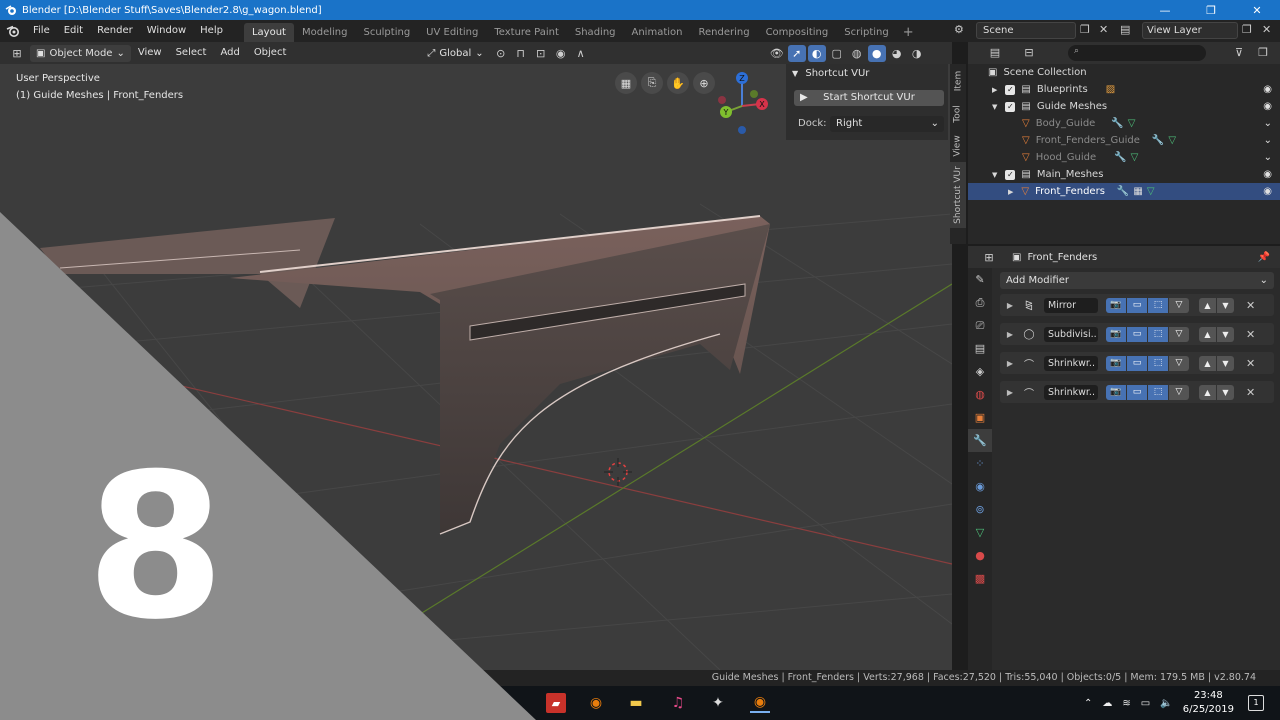  I want to click on menu-file: File, so click(41, 31).